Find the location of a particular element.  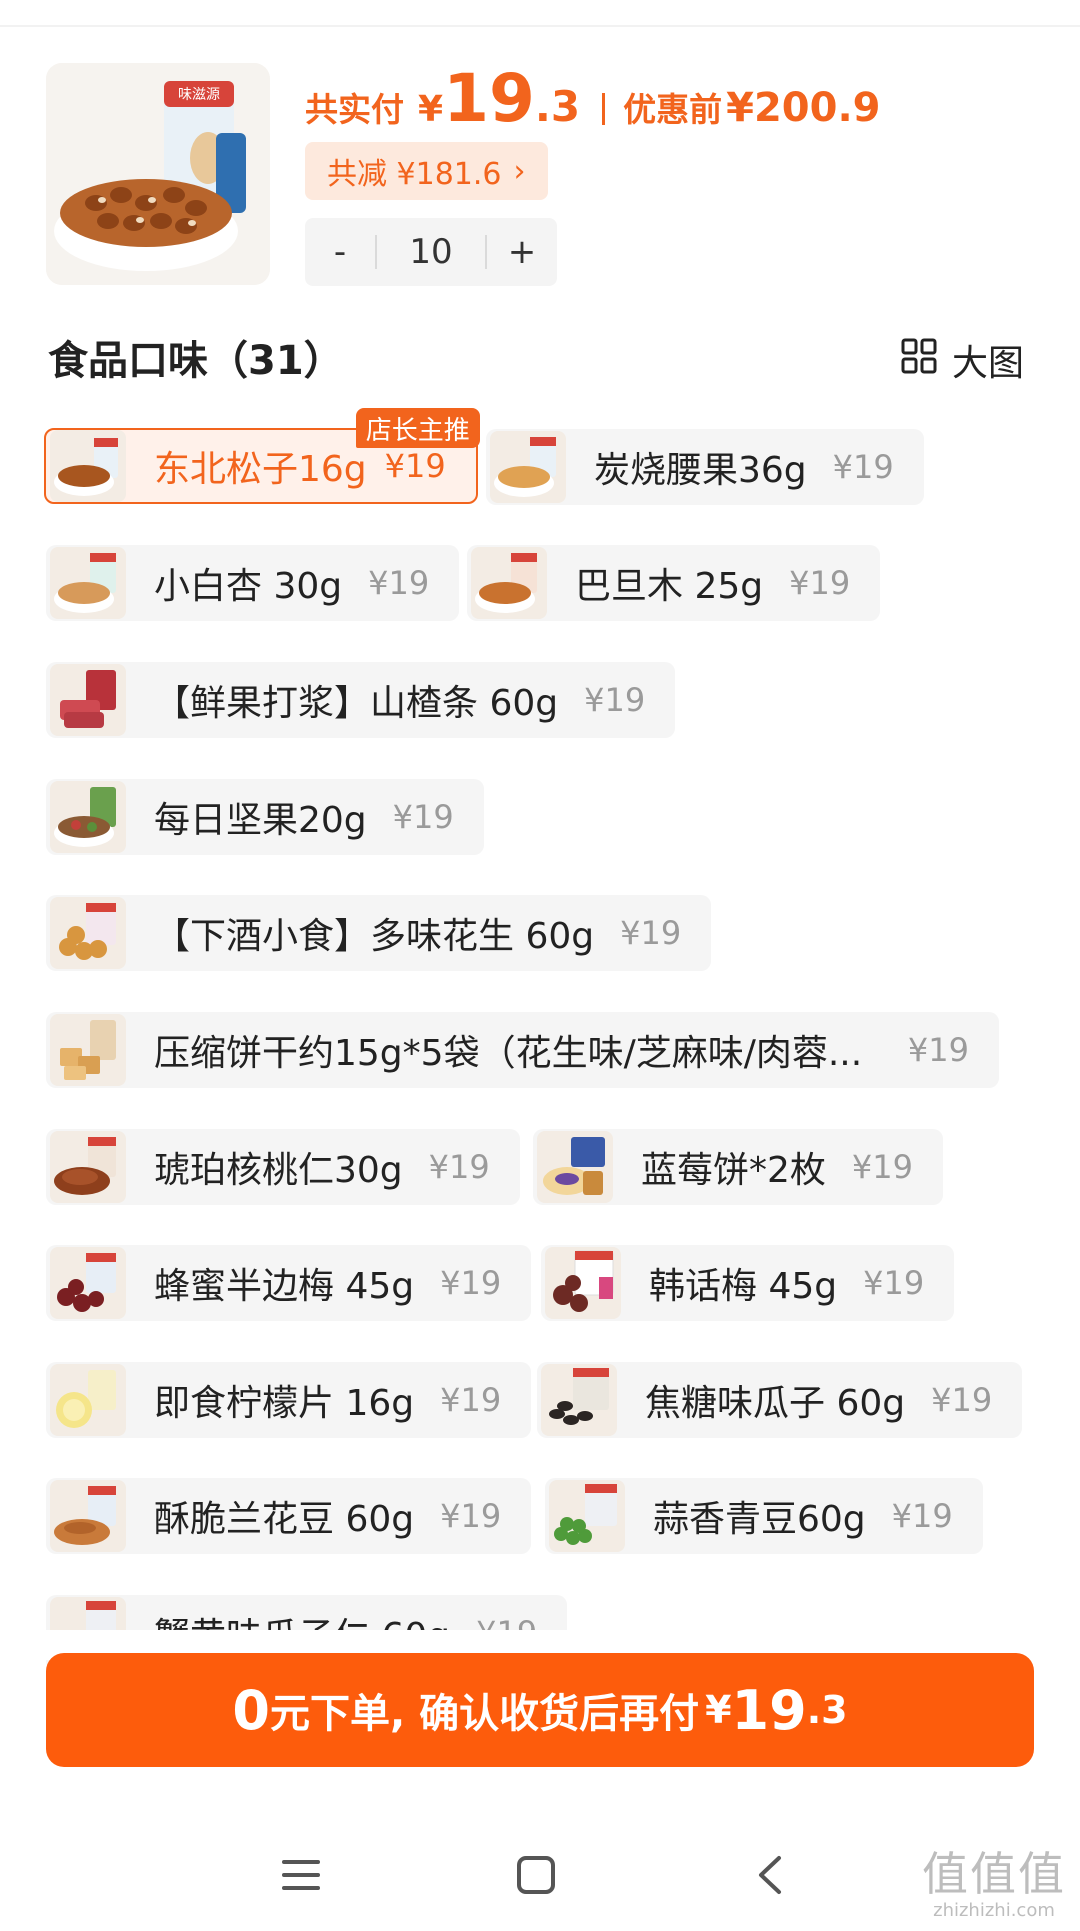

flavor-option-lemon: 即食柠檬片 16g ¥19 is located at coordinates (289, 1400).